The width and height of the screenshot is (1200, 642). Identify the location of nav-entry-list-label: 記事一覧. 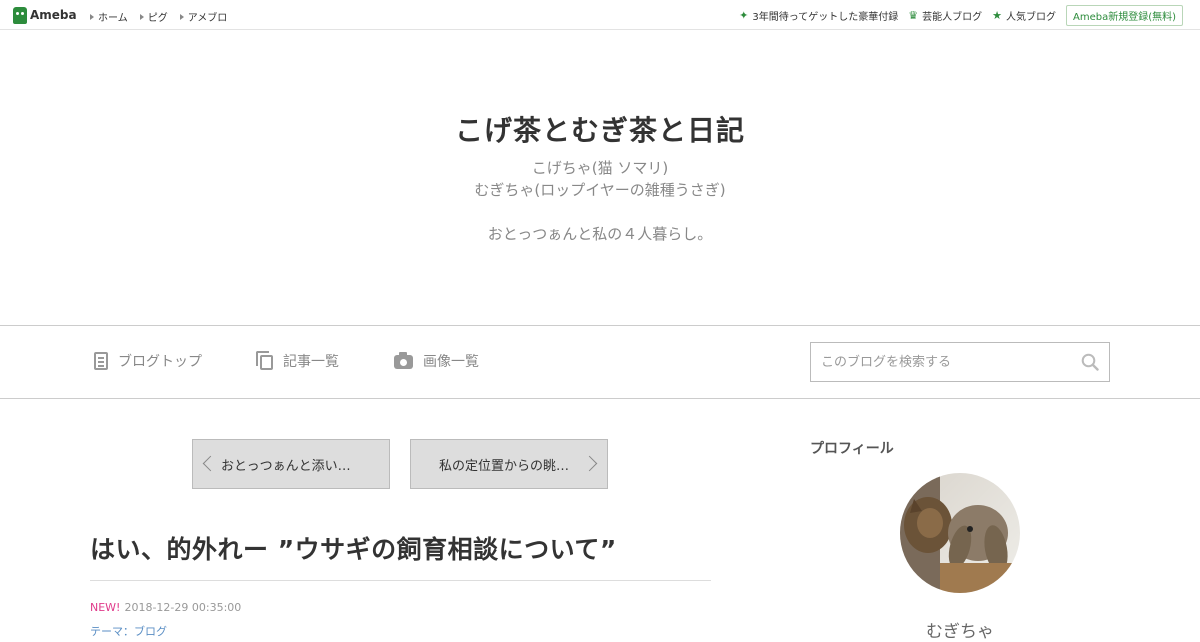
(311, 362).